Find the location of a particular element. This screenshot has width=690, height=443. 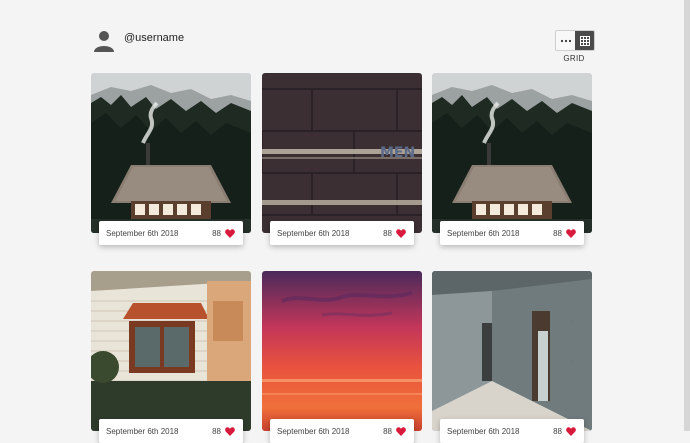

list-view-button is located at coordinates (565, 40).